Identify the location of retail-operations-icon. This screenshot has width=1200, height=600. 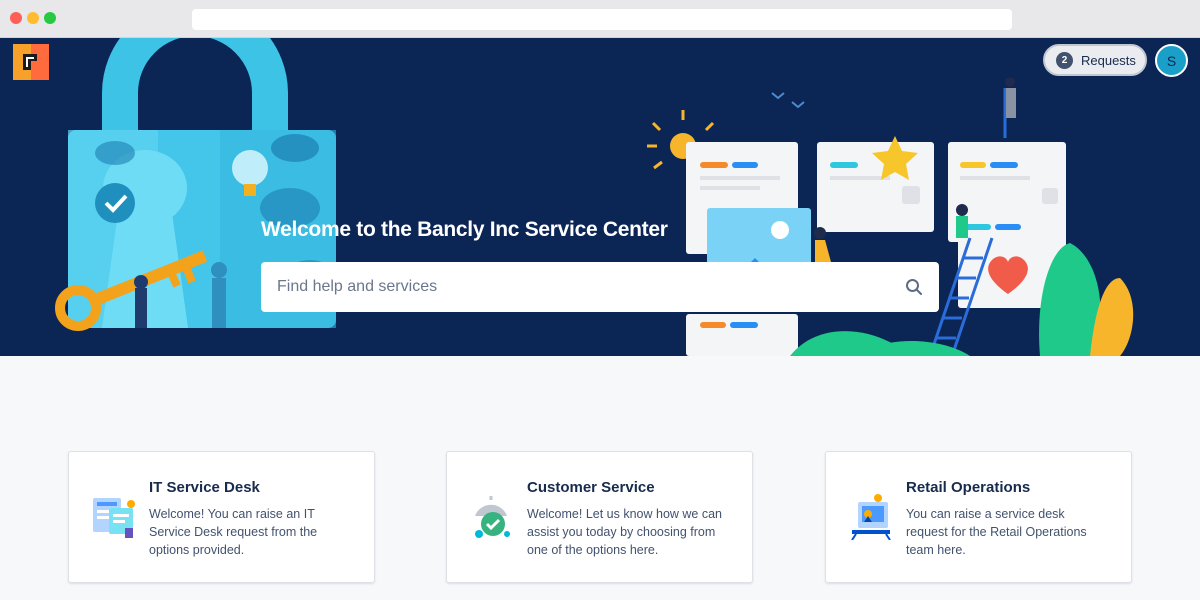
(871, 517).